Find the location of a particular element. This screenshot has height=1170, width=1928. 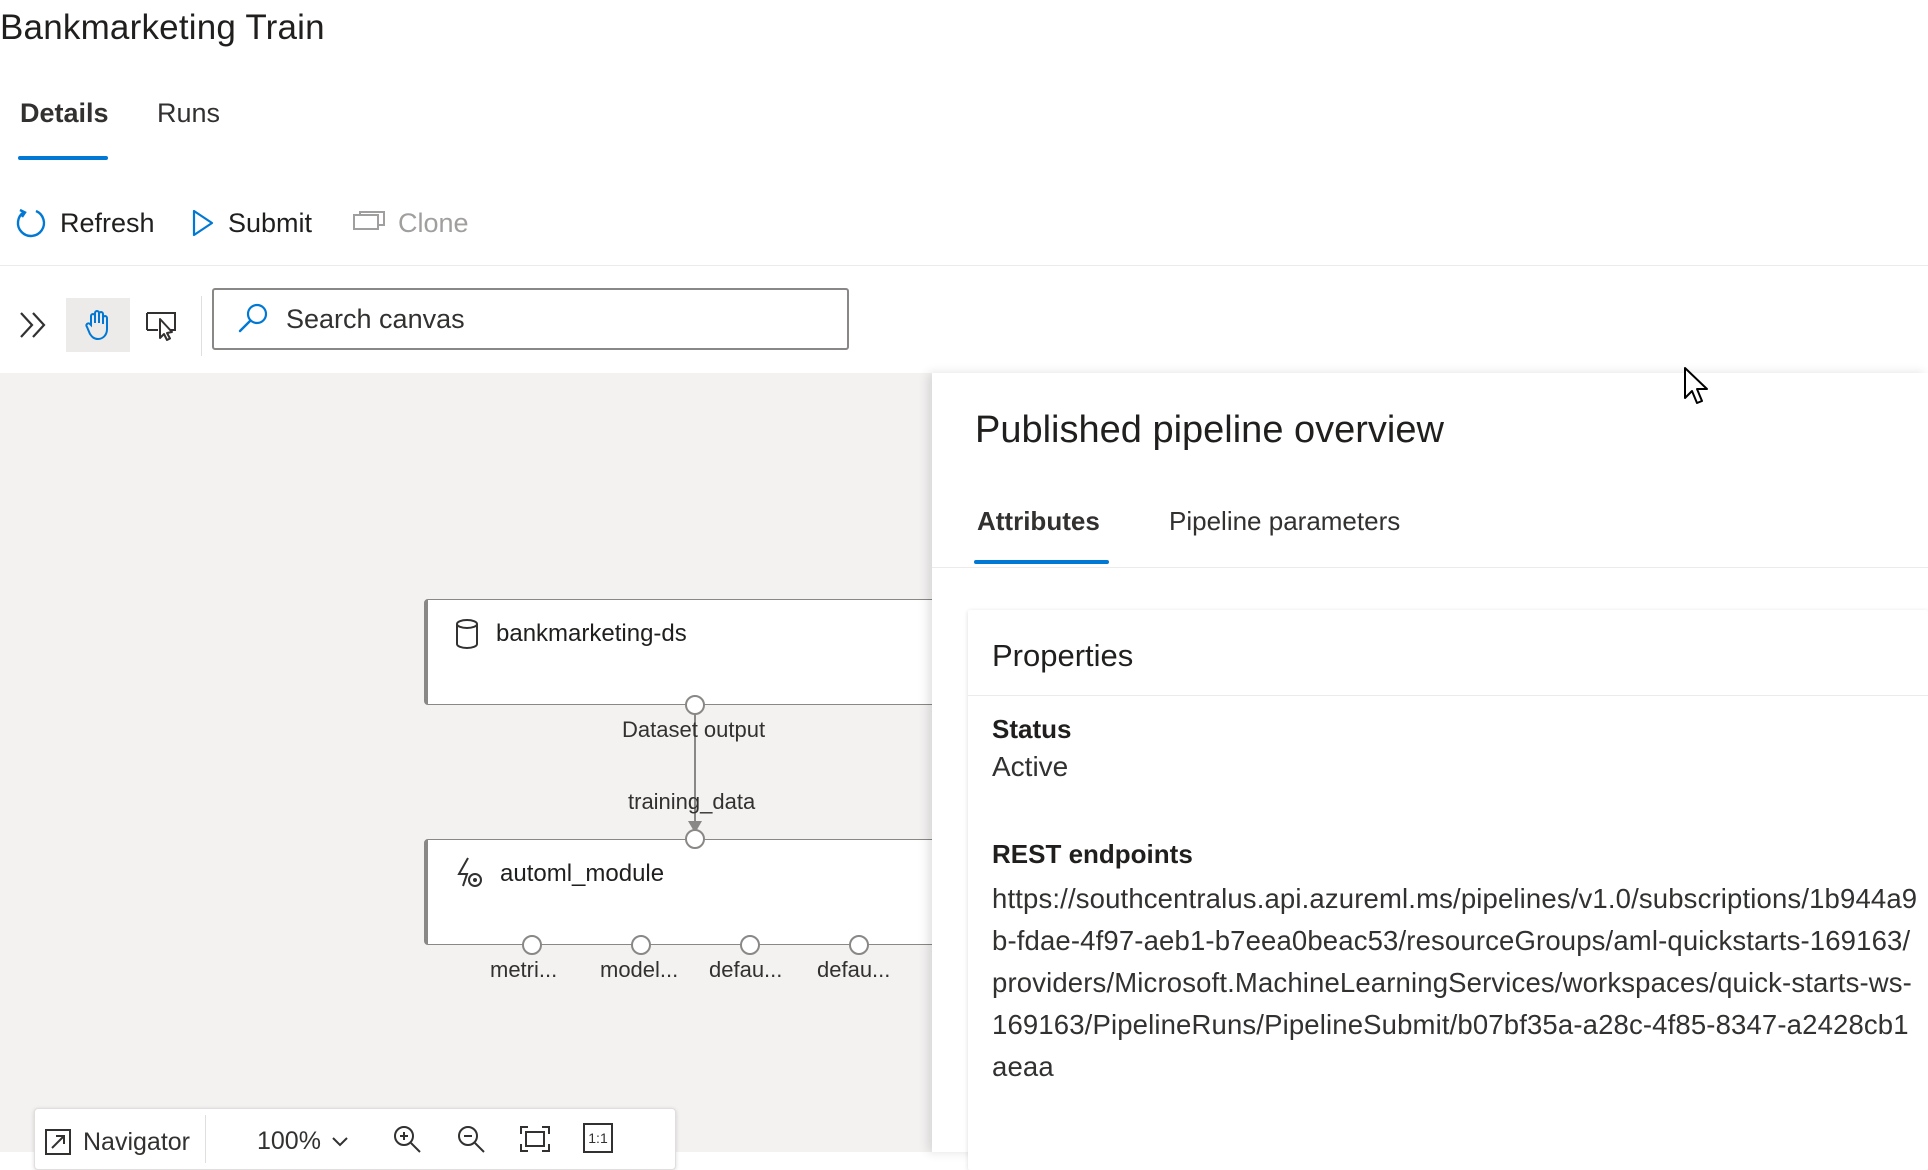

hand-icon is located at coordinates (98, 325).